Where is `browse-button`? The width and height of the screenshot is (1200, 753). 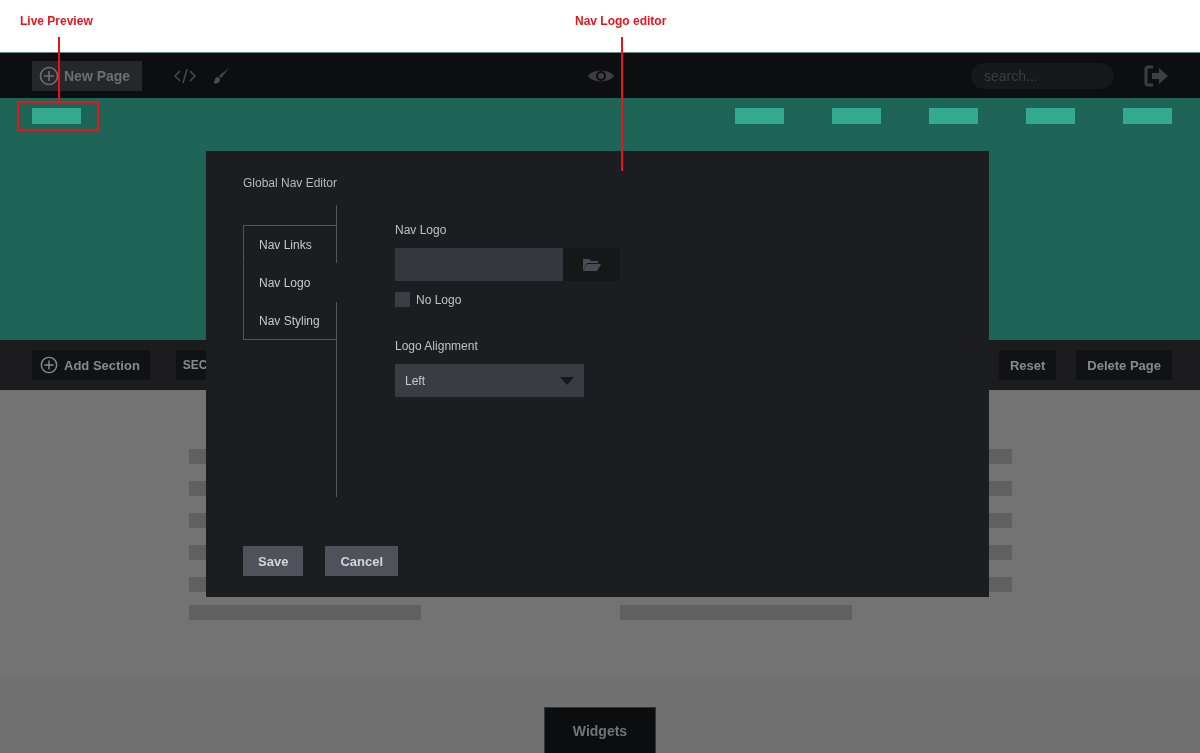
browse-button is located at coordinates (591, 264).